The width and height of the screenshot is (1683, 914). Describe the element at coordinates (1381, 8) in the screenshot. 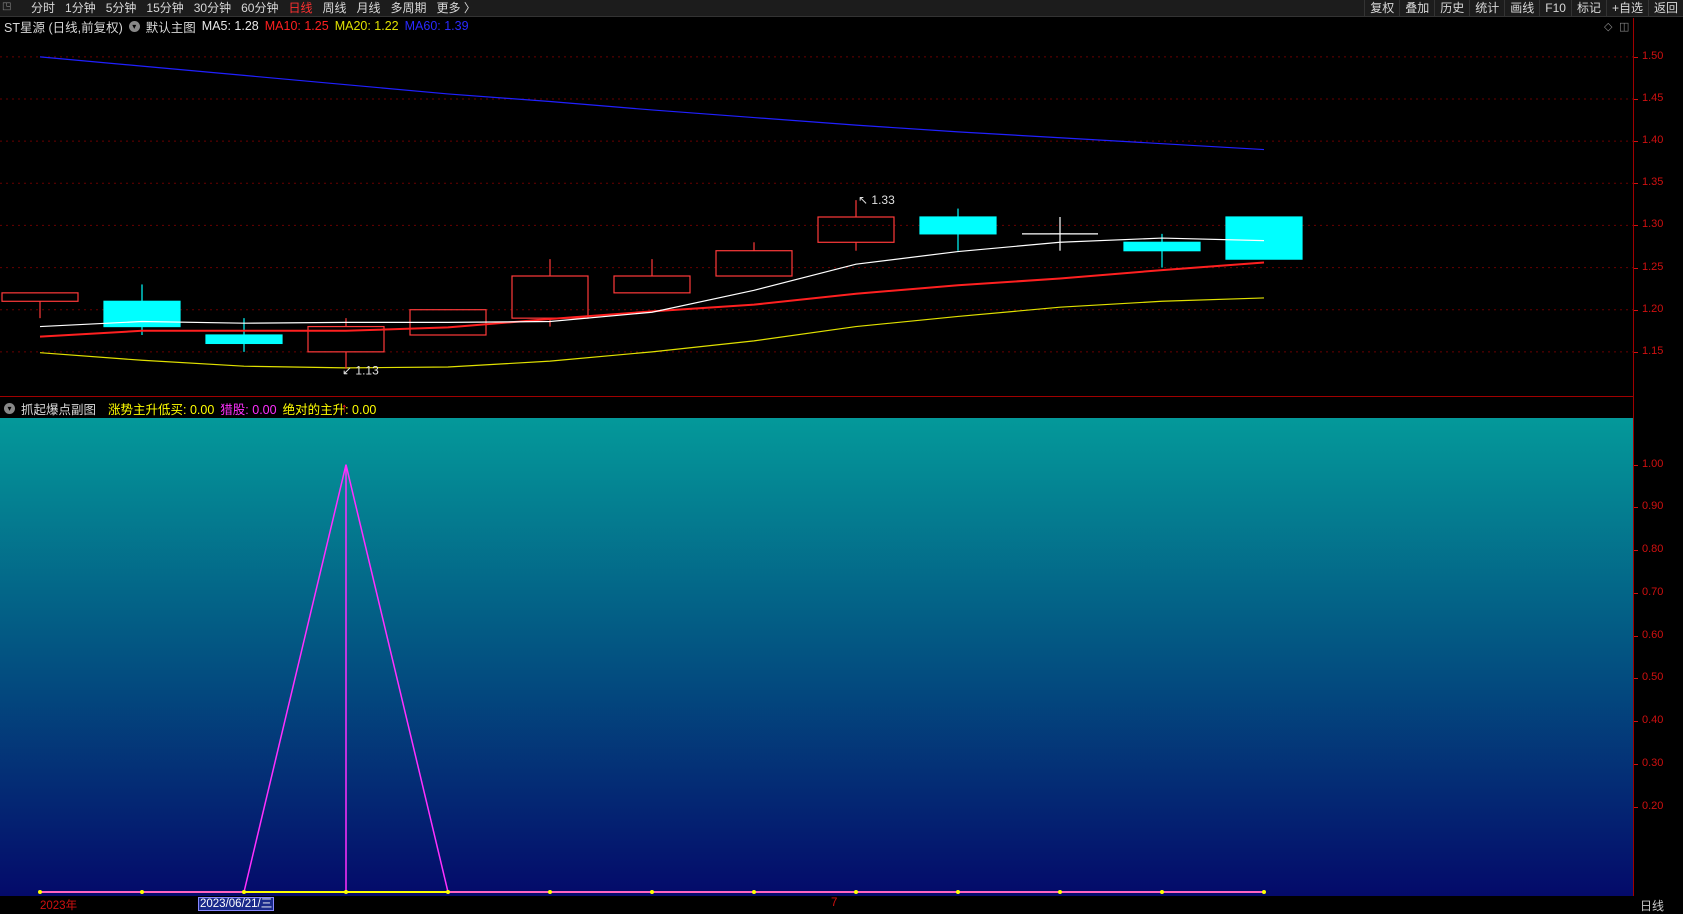

I see `menu-item-0: 复权` at that location.